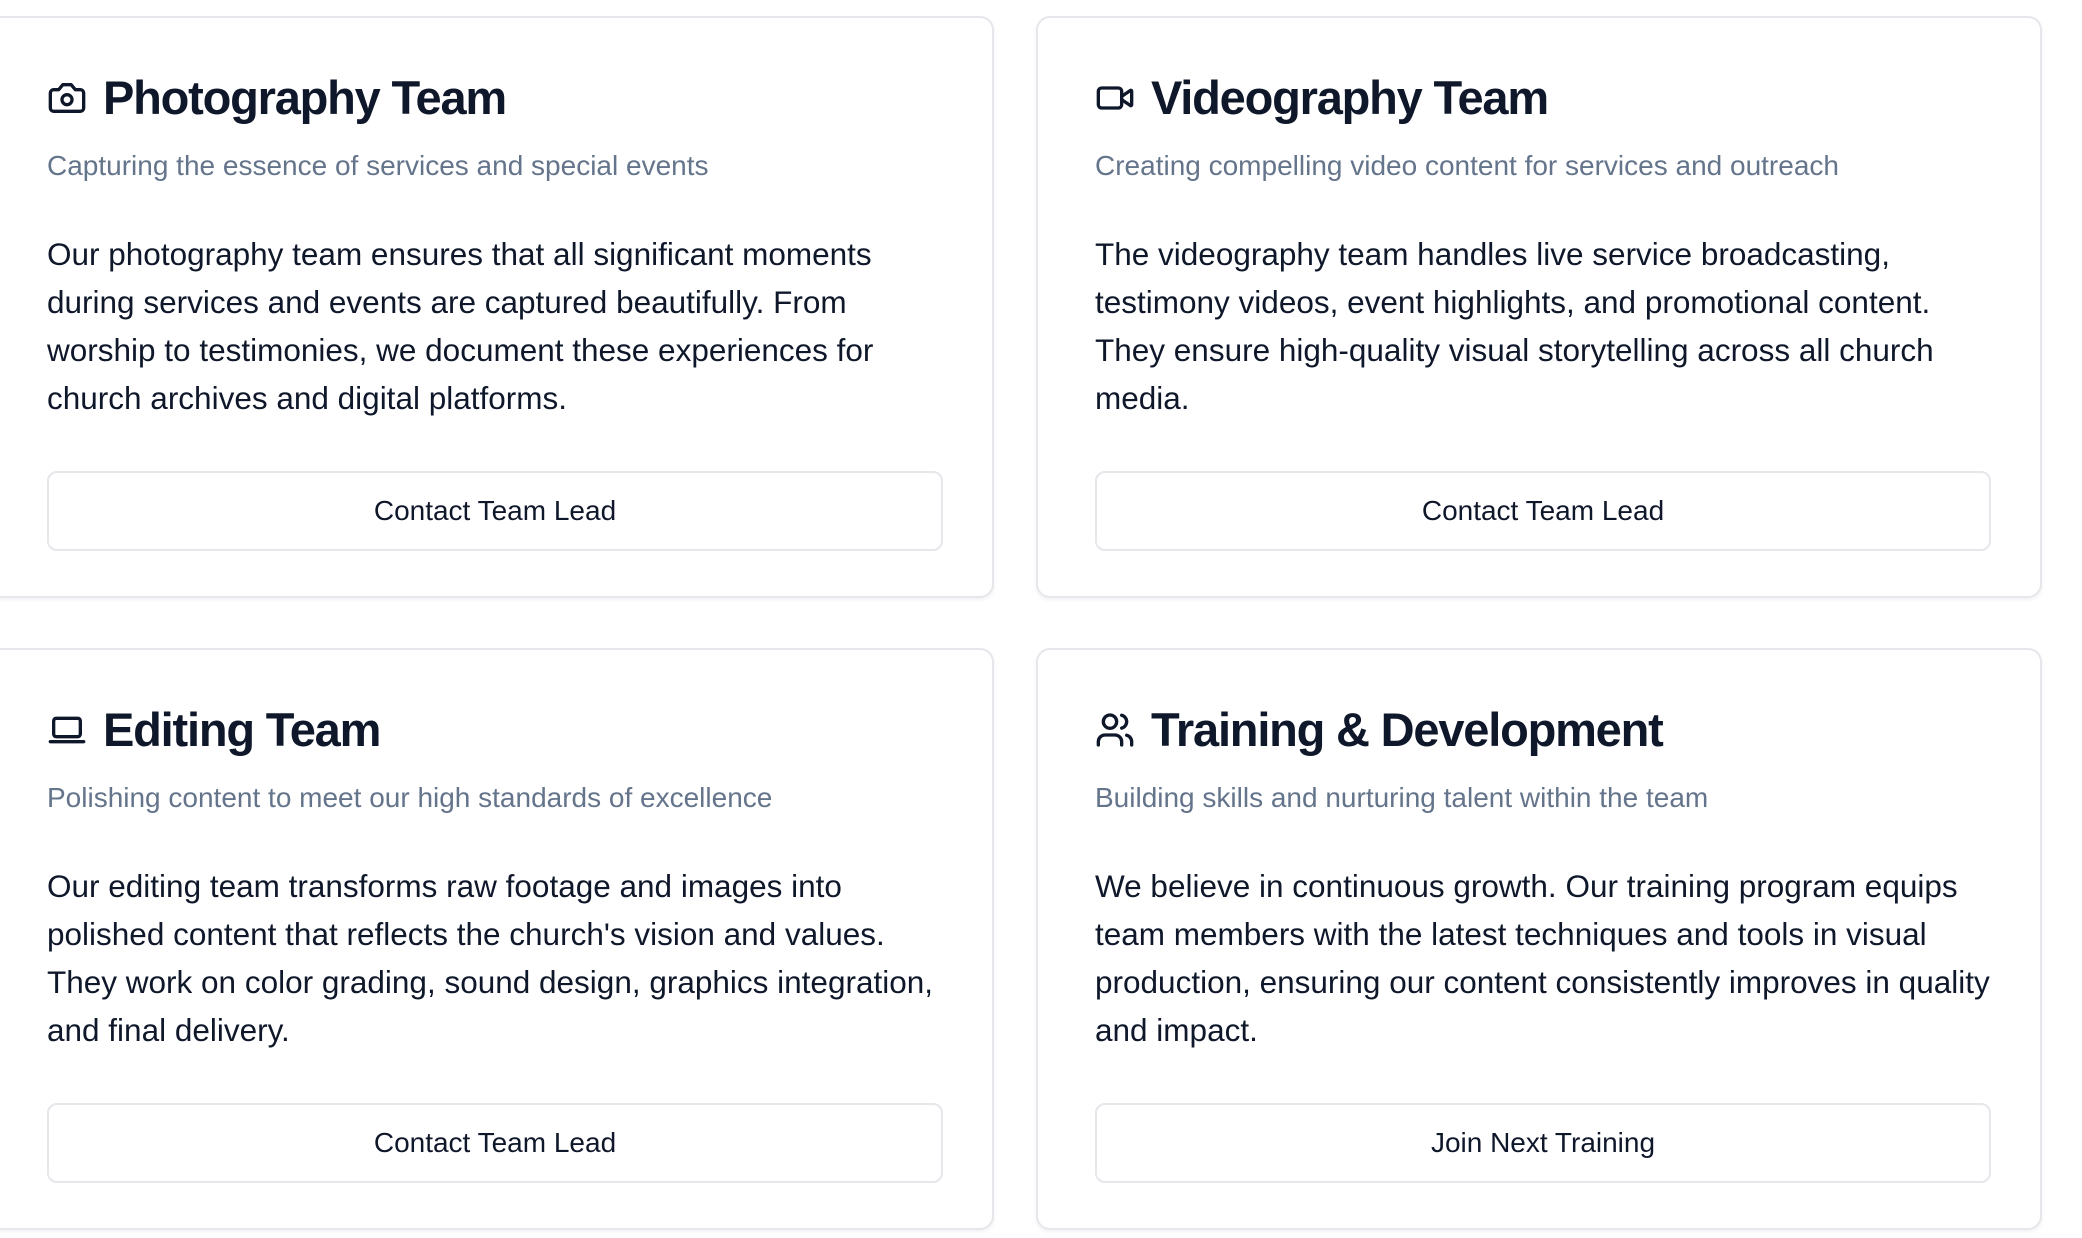 The image size is (2082, 1238). I want to click on camera-icon, so click(67, 98).